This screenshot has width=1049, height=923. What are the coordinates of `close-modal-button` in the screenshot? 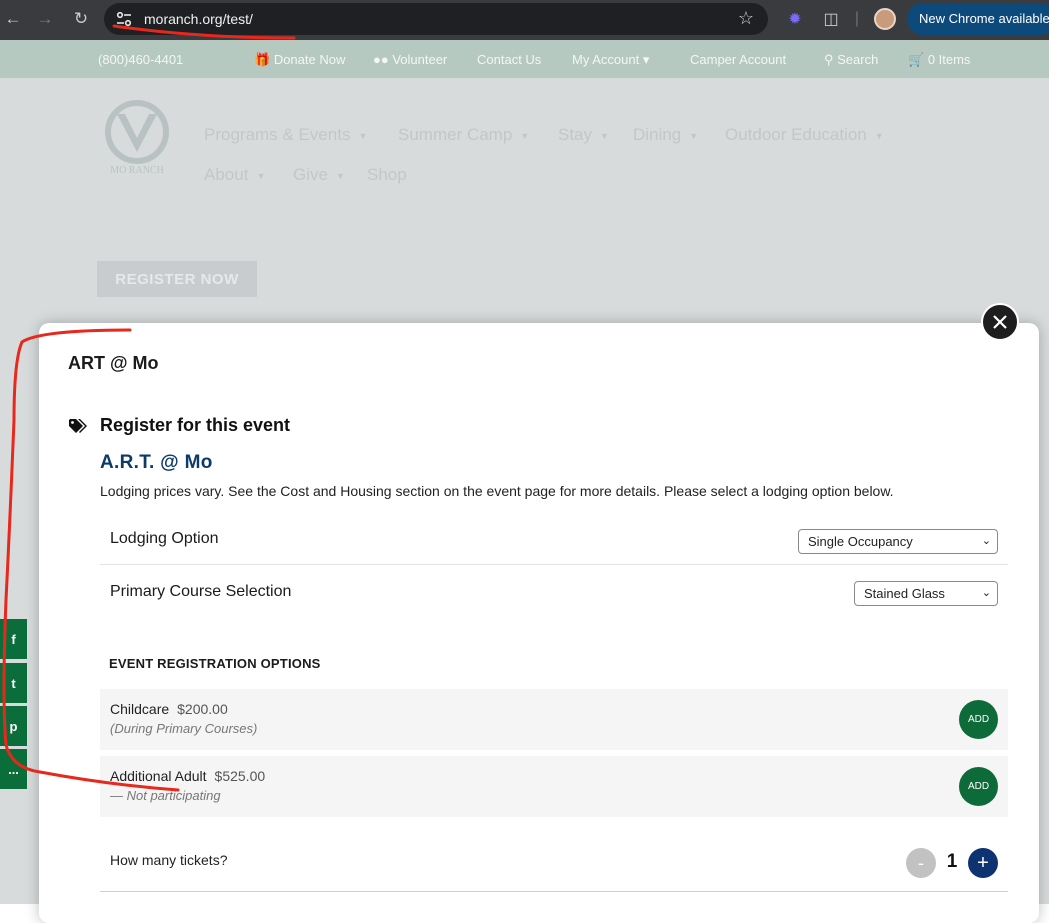 It's located at (1000, 322).